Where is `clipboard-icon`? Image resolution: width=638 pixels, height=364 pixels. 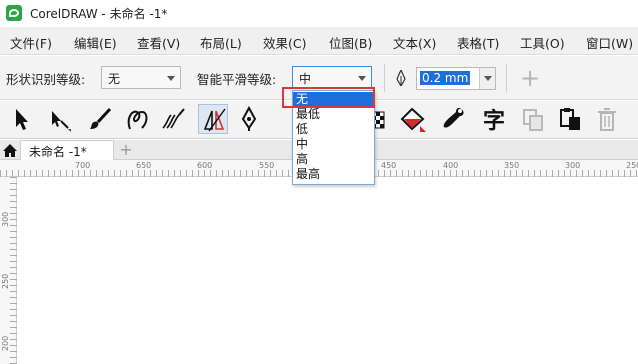
clipboard-icon is located at coordinates (571, 119).